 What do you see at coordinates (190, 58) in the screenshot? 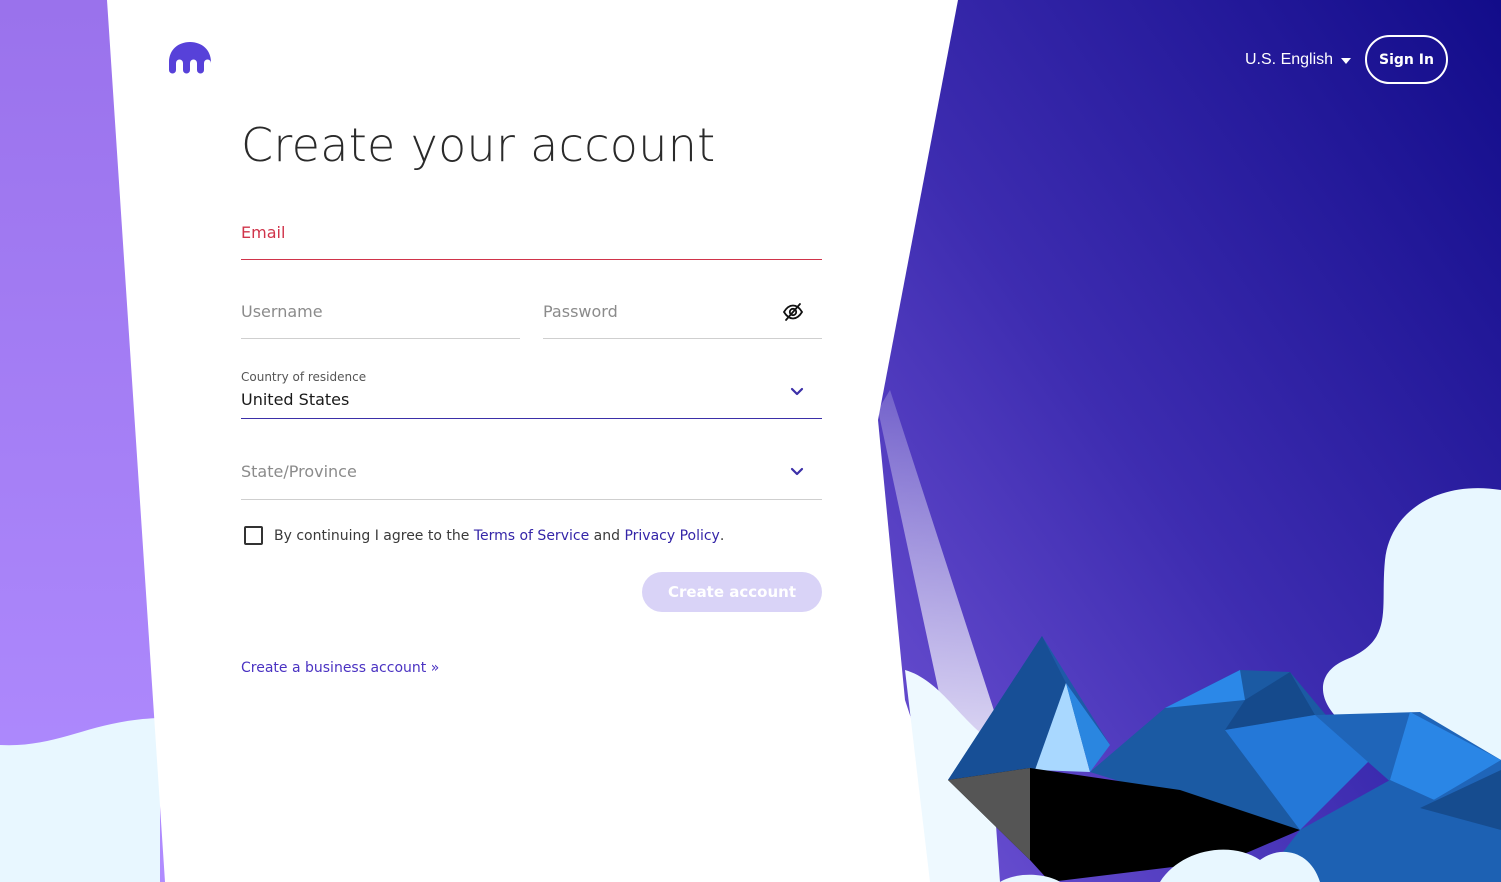
I see `kraken-logo-icon` at bounding box center [190, 58].